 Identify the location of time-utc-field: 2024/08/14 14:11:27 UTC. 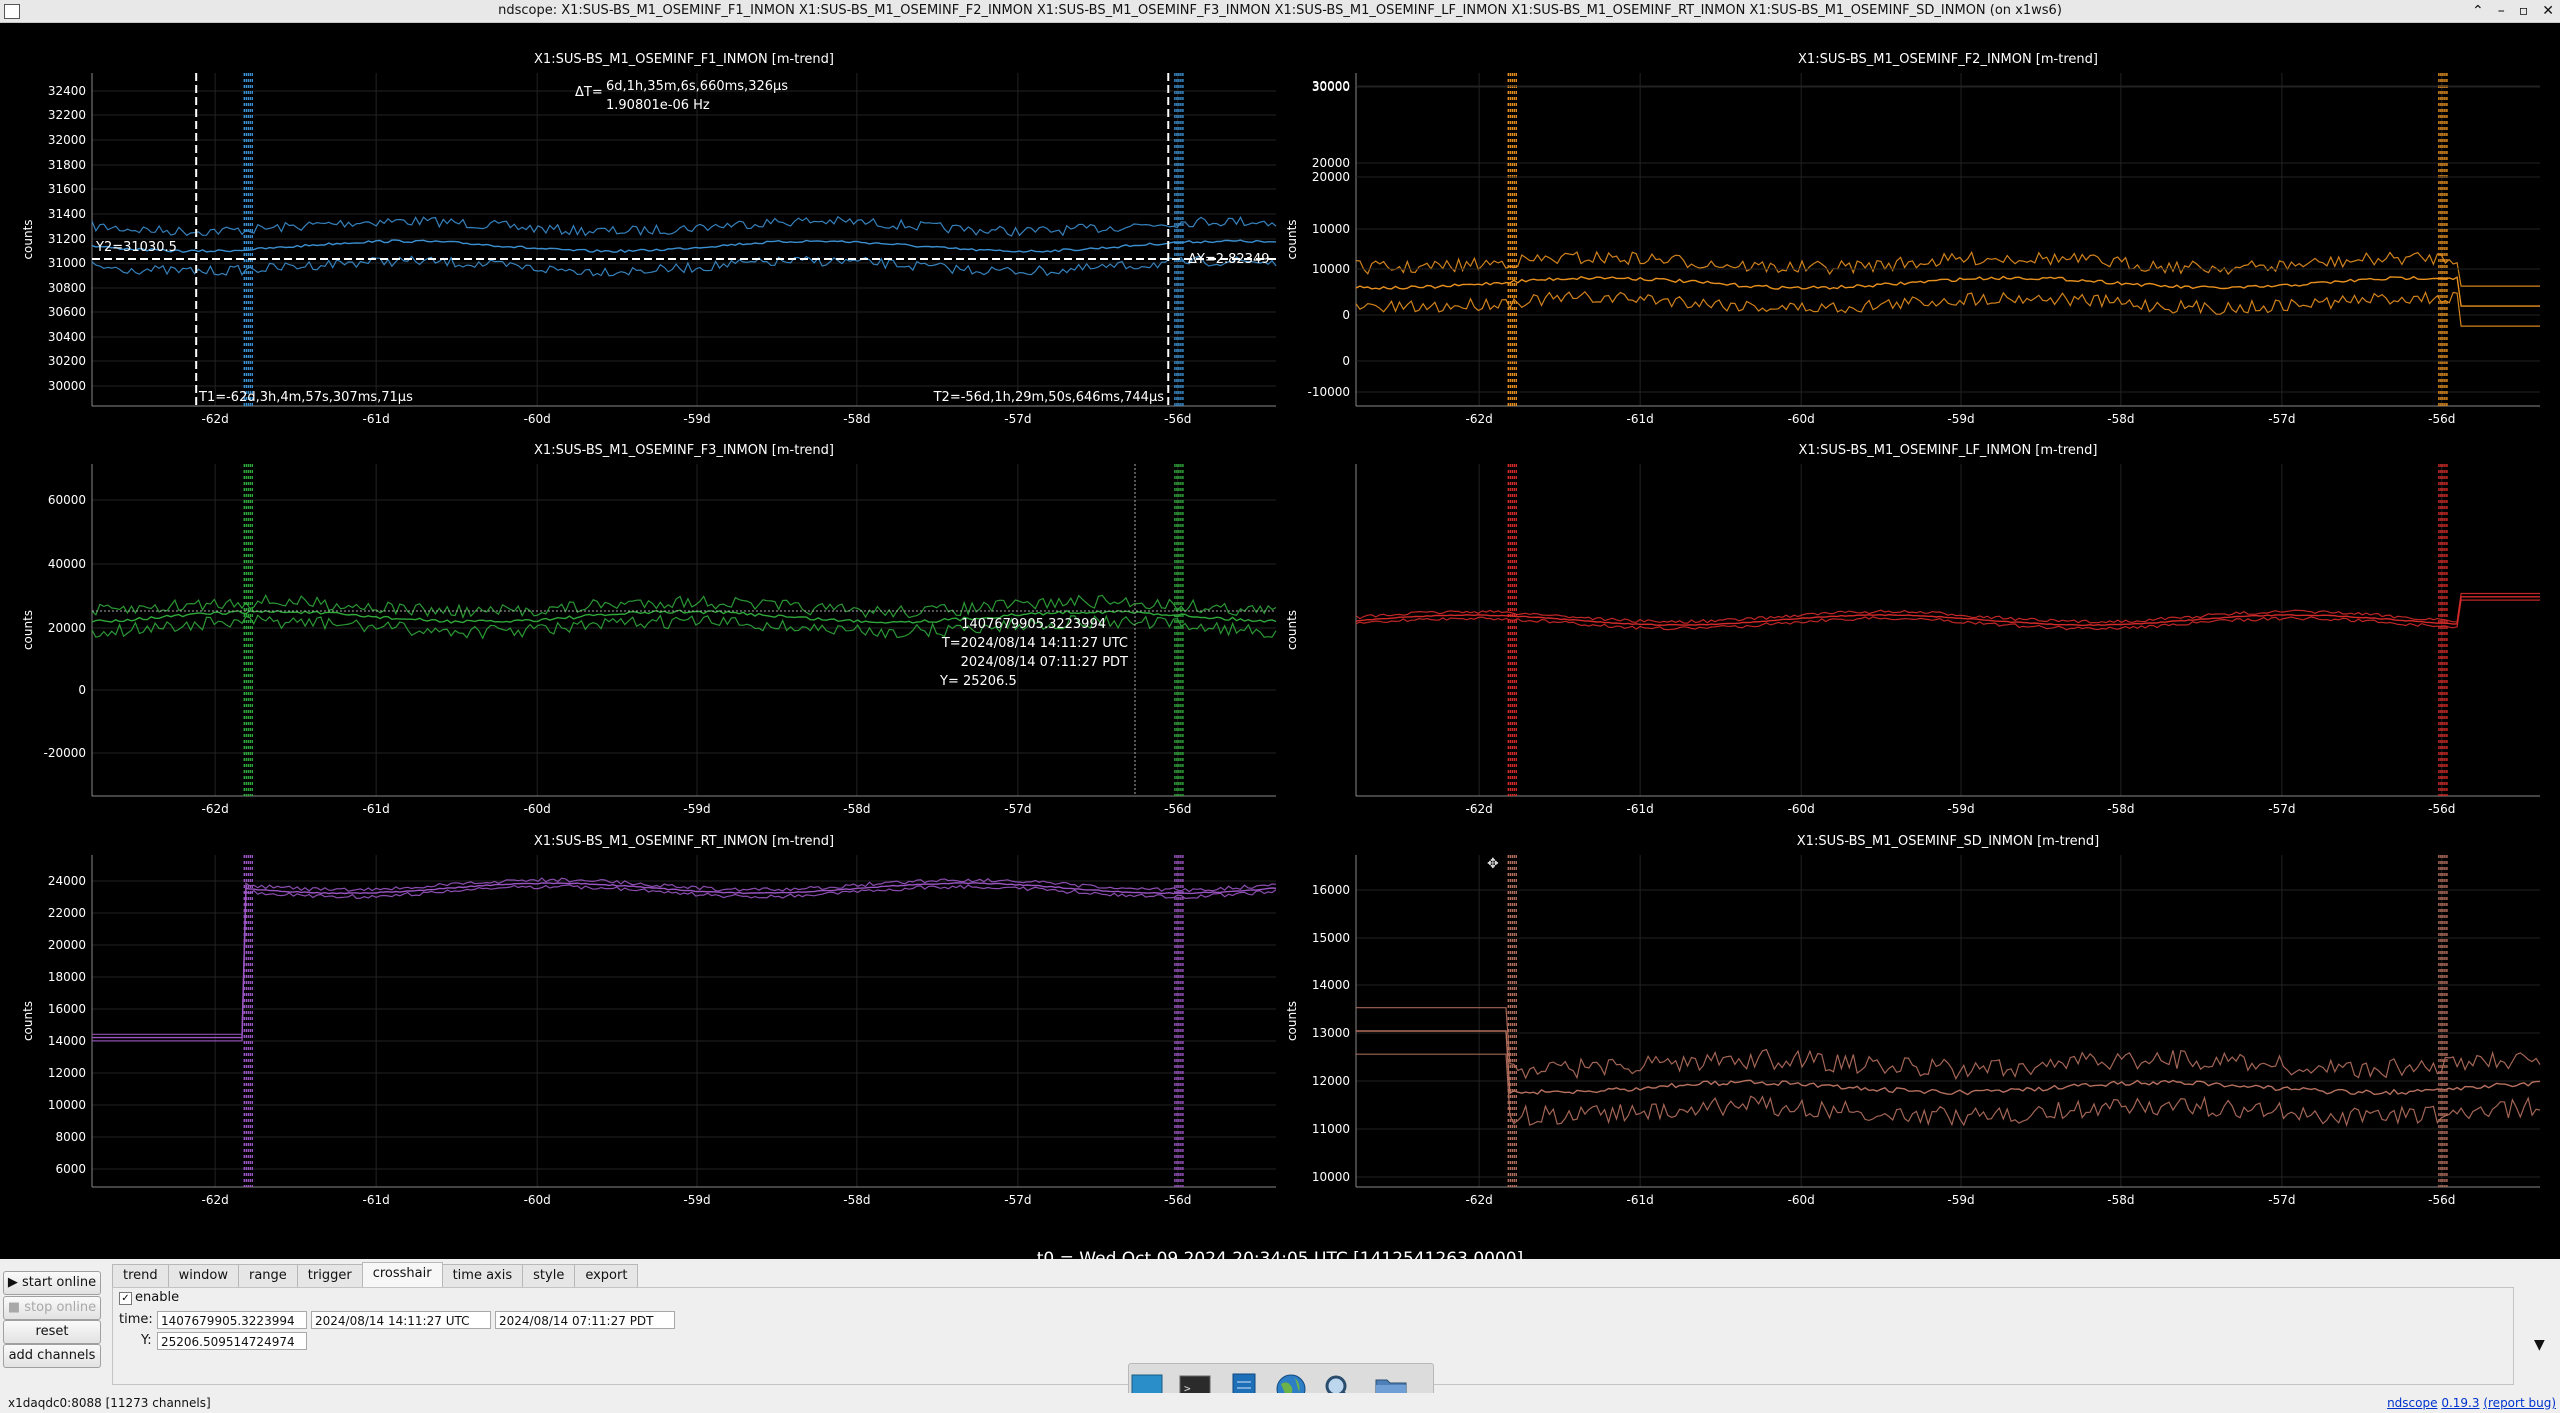
(401, 1320).